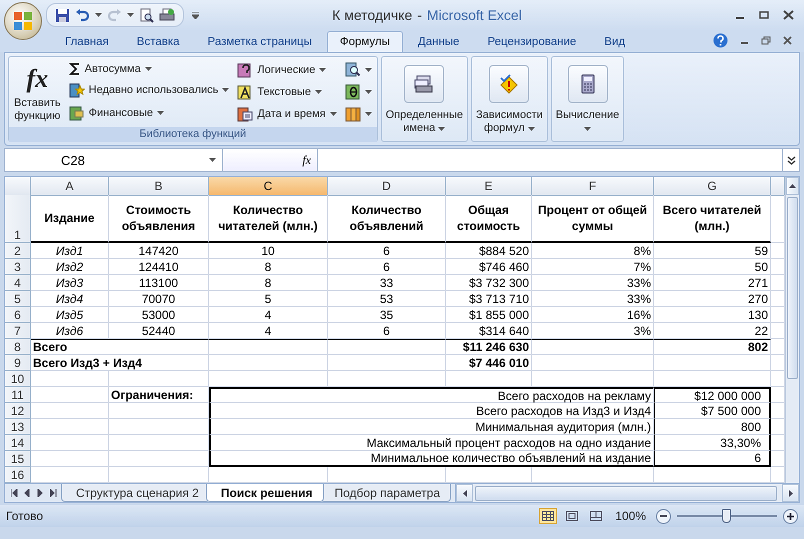 The image size is (804, 539). I want to click on row-header: 2, so click(18, 251).